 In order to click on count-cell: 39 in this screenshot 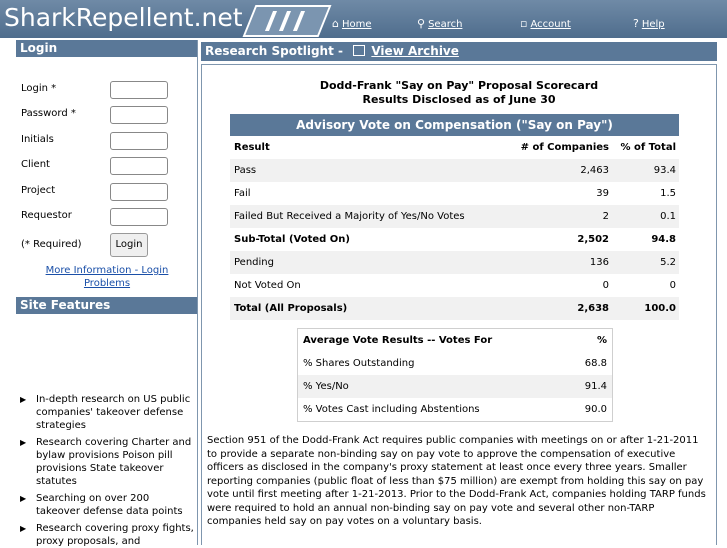, I will do `click(602, 193)`.